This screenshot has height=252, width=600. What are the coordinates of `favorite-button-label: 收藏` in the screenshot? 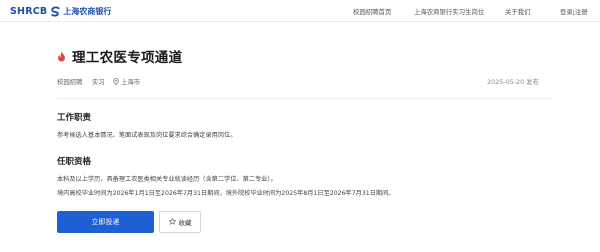 It's located at (185, 223).